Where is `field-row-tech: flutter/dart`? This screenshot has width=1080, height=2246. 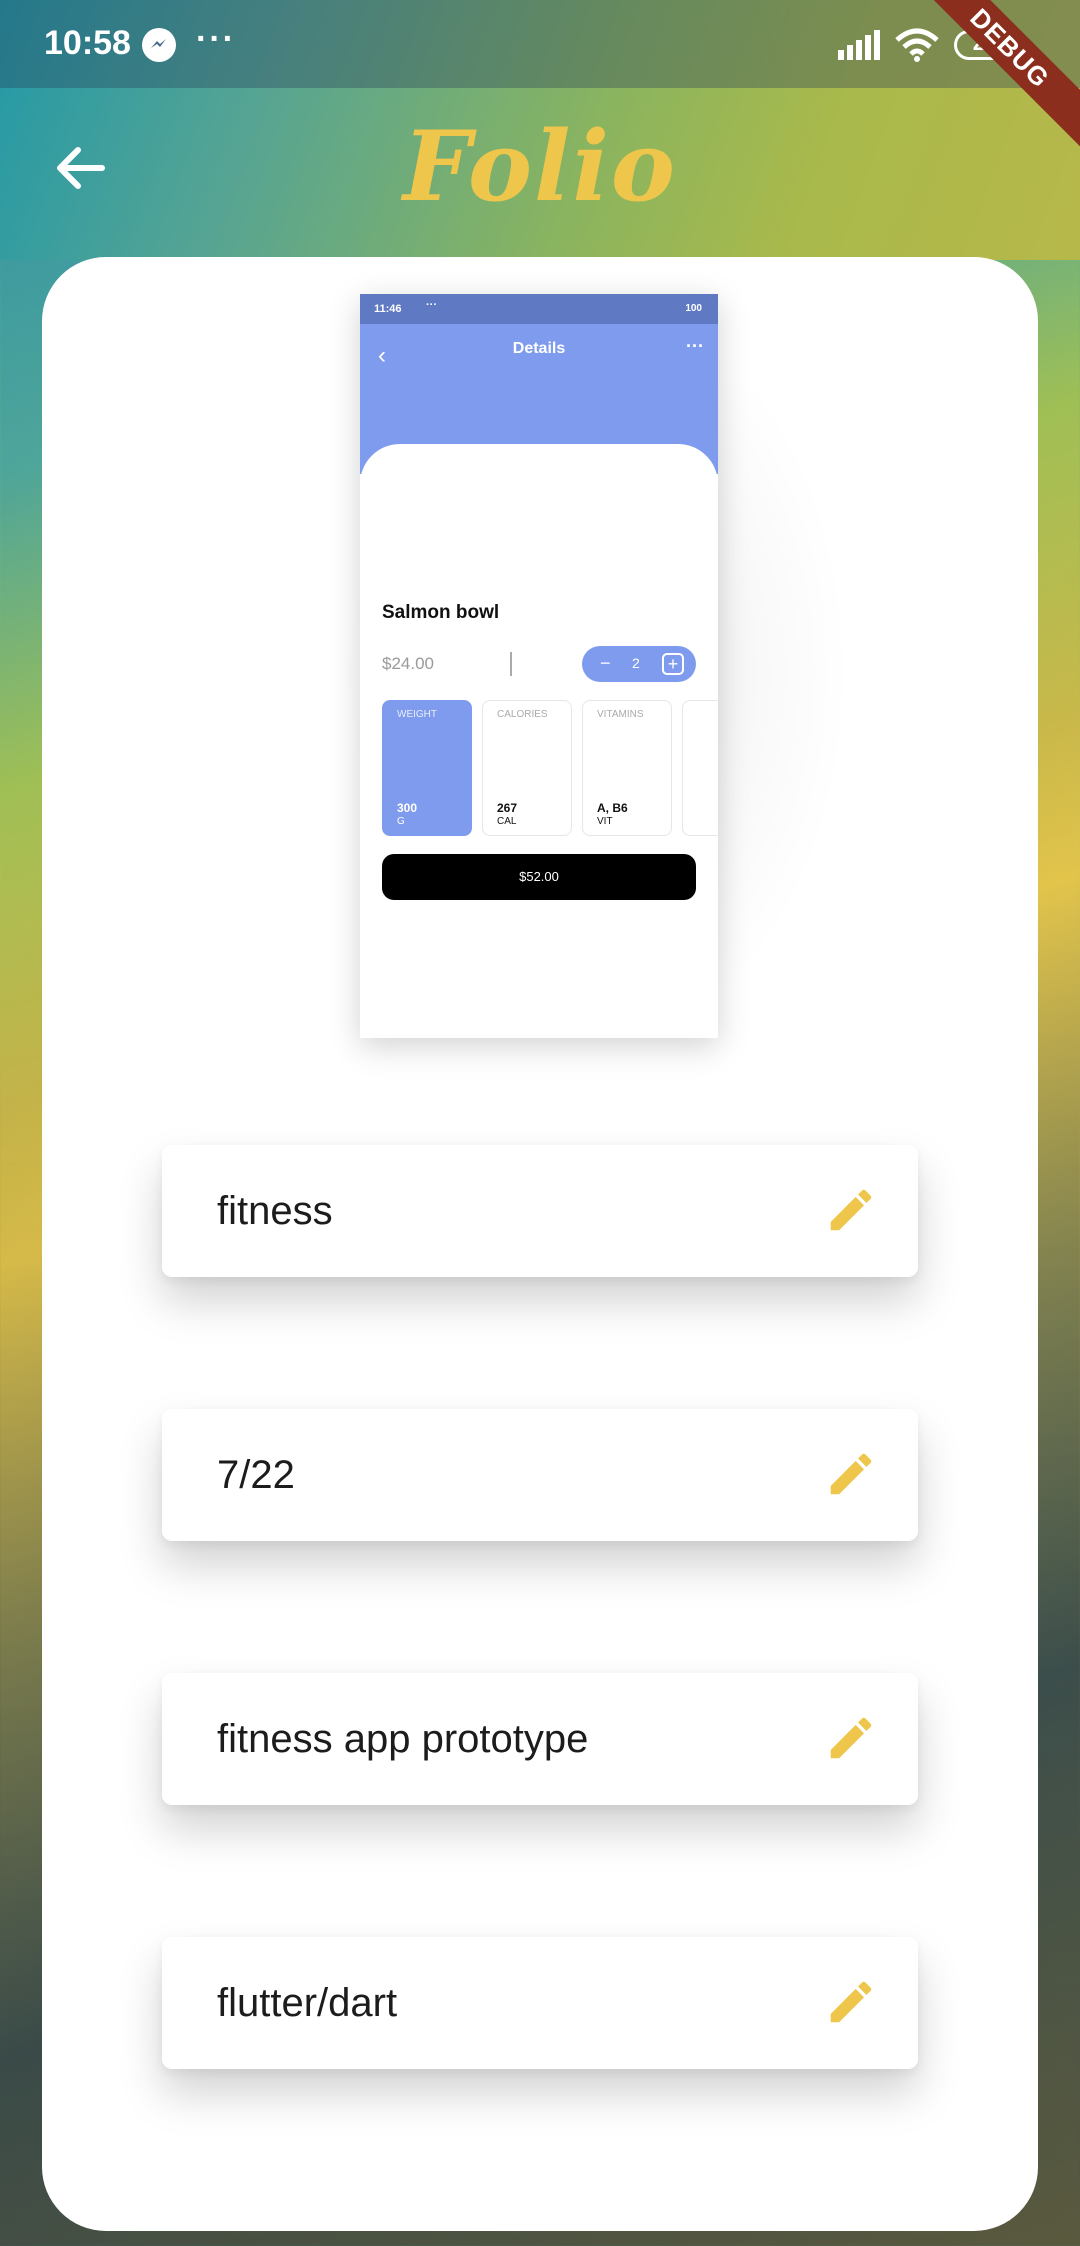
field-row-tech: flutter/dart is located at coordinates (540, 2003).